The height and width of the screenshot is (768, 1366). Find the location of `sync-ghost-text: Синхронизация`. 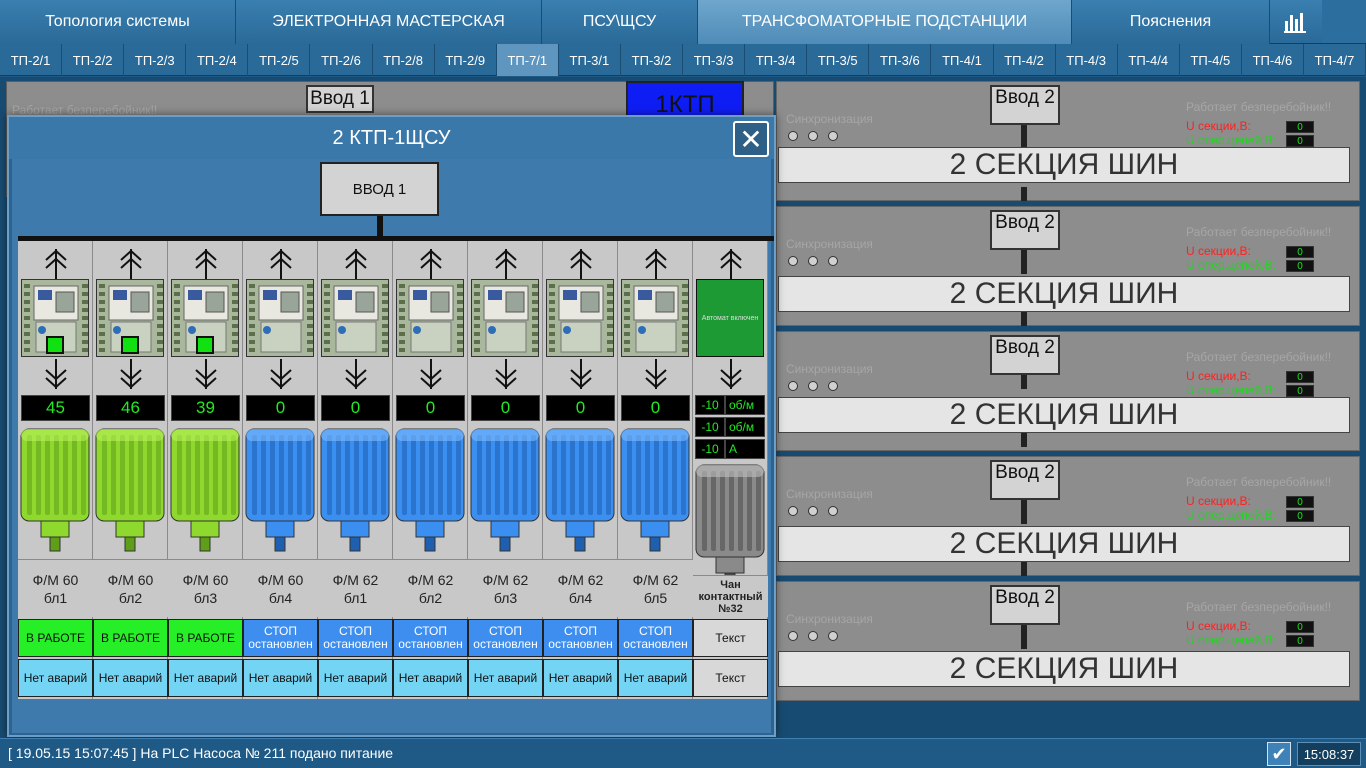

sync-ghost-text: Синхронизация is located at coordinates (829, 619).